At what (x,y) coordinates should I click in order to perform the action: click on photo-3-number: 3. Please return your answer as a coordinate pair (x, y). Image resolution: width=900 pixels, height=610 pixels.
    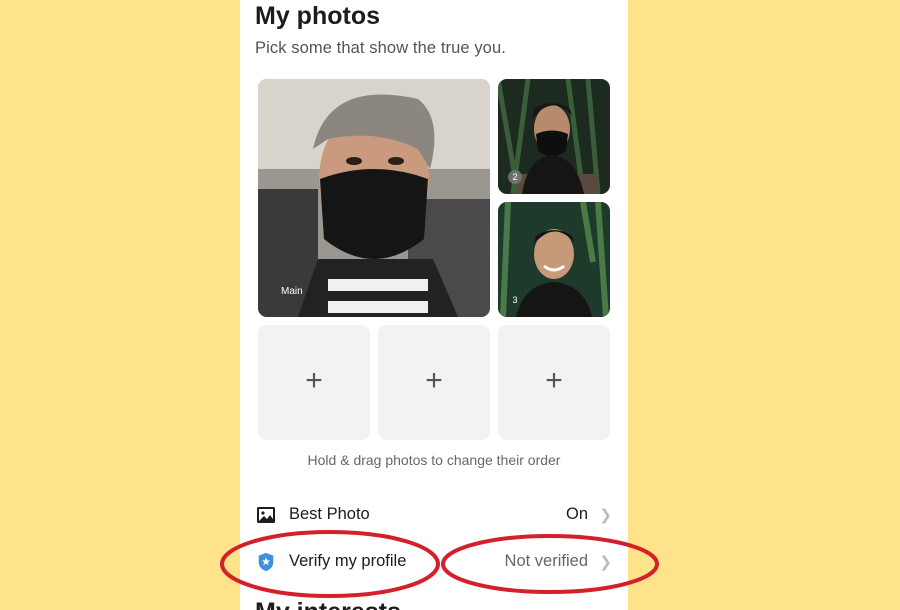
    Looking at the image, I should click on (515, 300).